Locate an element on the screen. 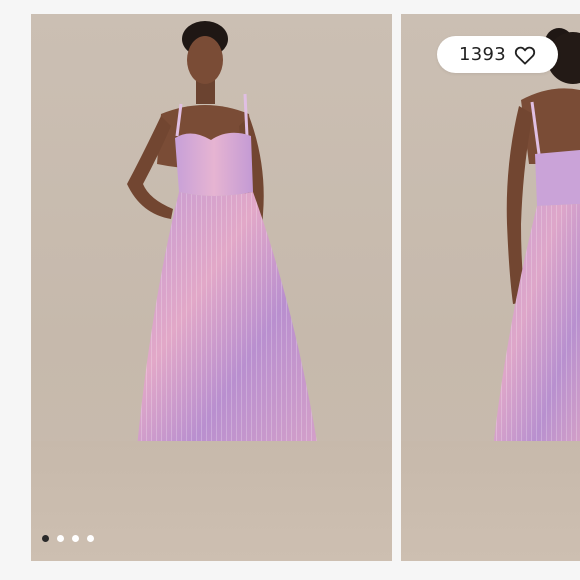  like-button: 1393 is located at coordinates (497, 54).